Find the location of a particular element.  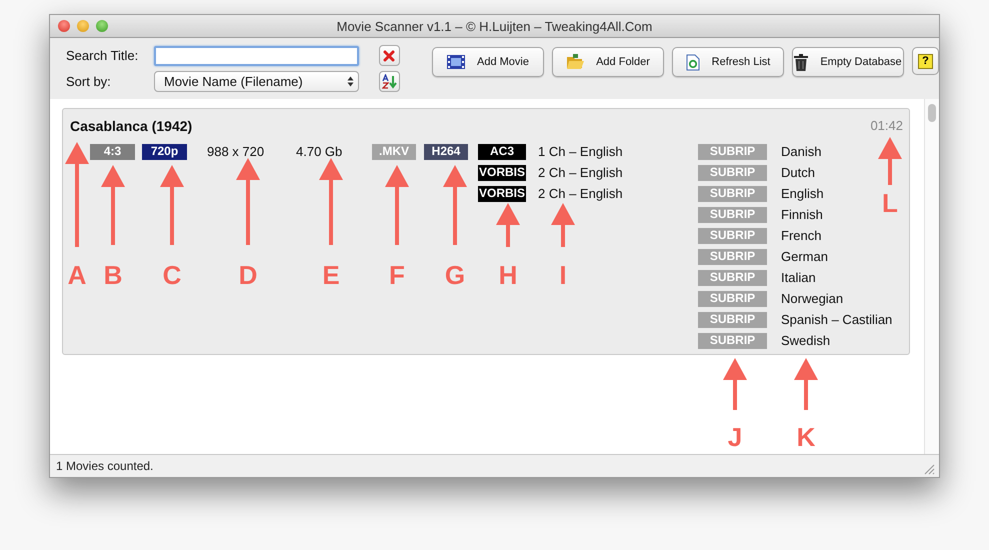

document-icon is located at coordinates (693, 62).